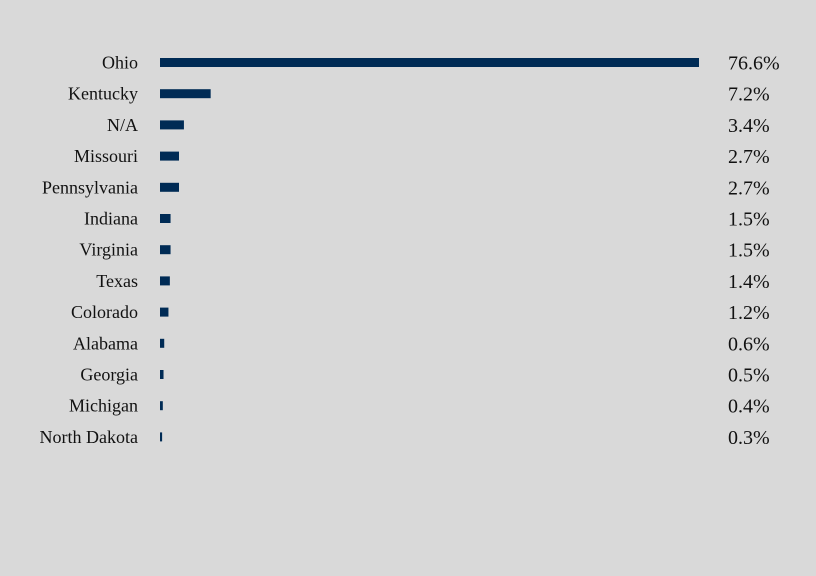  What do you see at coordinates (424, 376) in the screenshot?
I see `bar-row: Georgia 0.5%` at bounding box center [424, 376].